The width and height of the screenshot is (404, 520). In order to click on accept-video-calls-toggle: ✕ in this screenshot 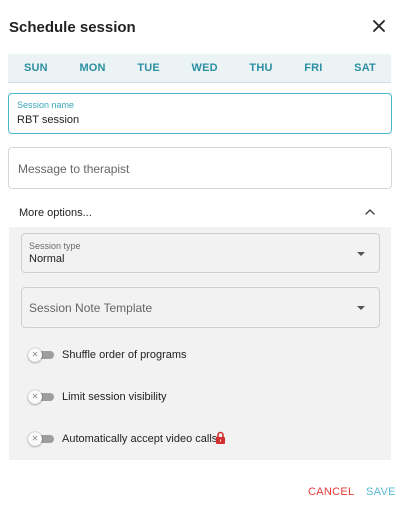, I will do `click(41, 439)`.